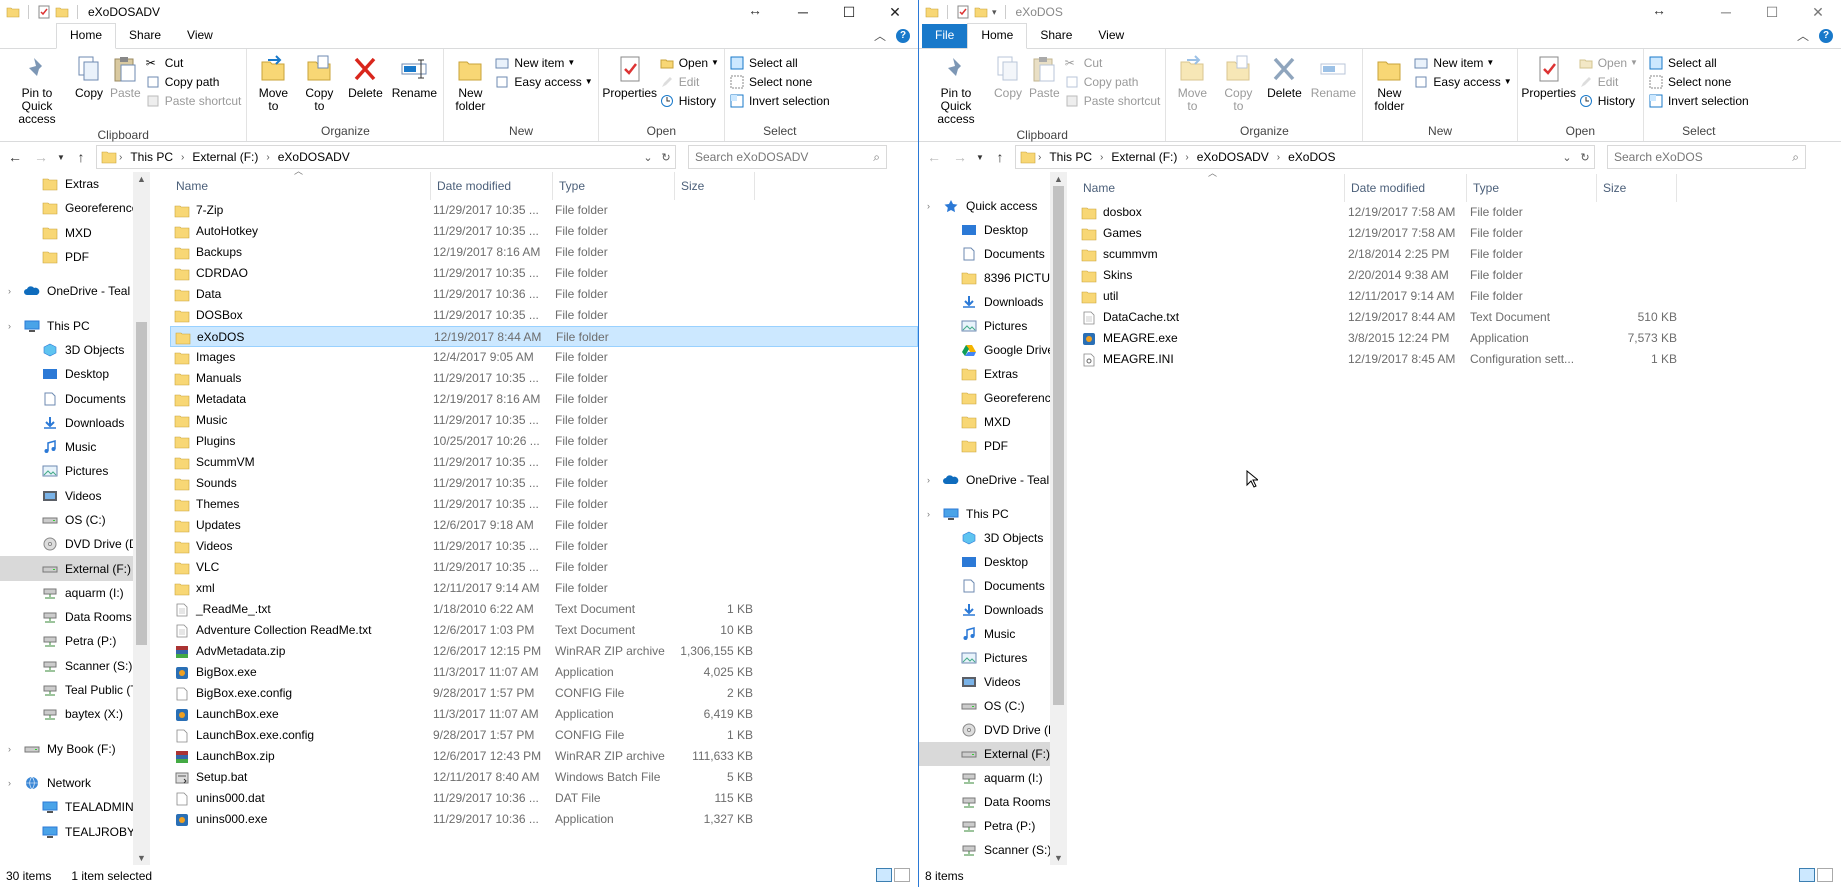  What do you see at coordinates (1772, 12) in the screenshot?
I see `maximize-button: ☐` at bounding box center [1772, 12].